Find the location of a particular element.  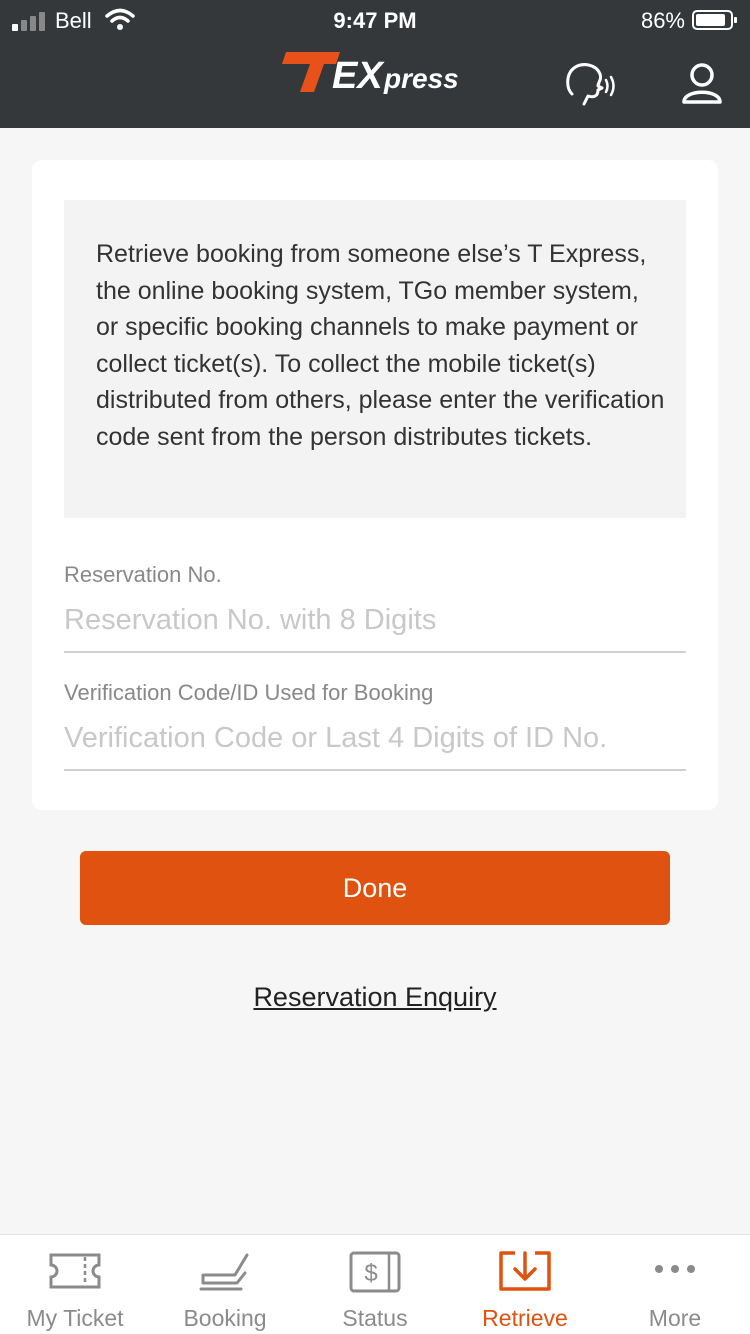

done-button: Done is located at coordinates (375, 888).